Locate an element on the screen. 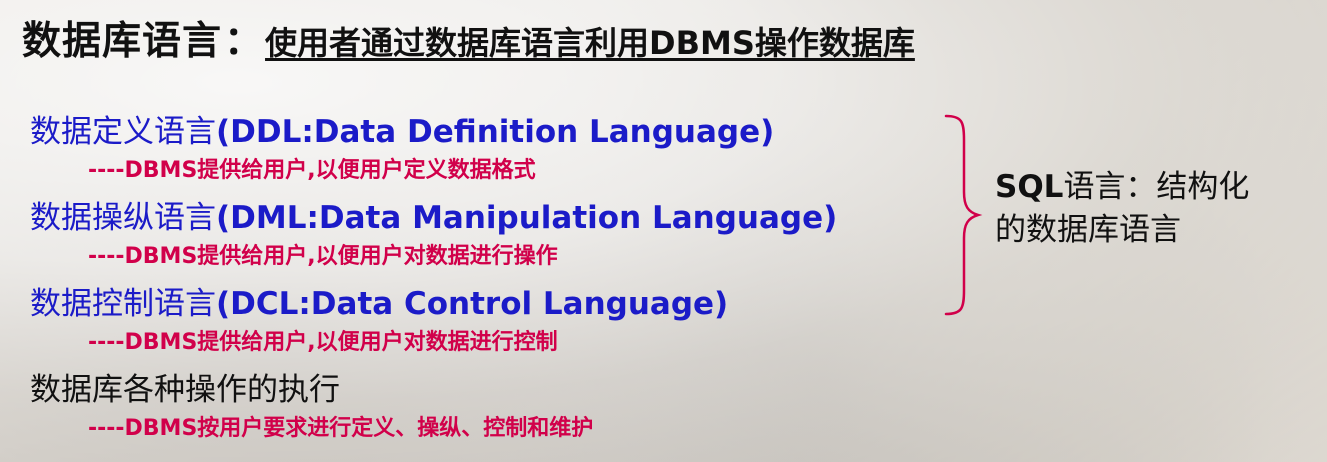 This screenshot has width=1327, height=462. sql-note-prefix: SQL is located at coordinates (1029, 187).